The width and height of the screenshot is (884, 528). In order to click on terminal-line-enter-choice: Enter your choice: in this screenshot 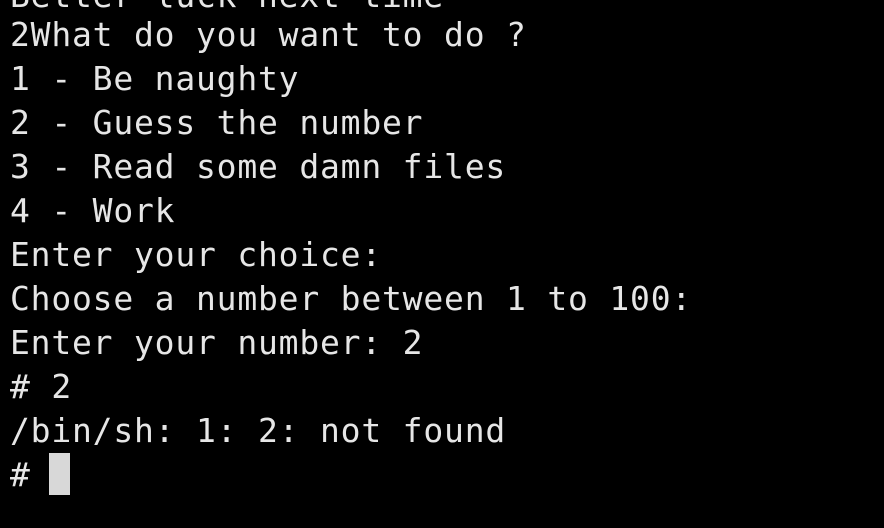, I will do `click(196, 254)`.